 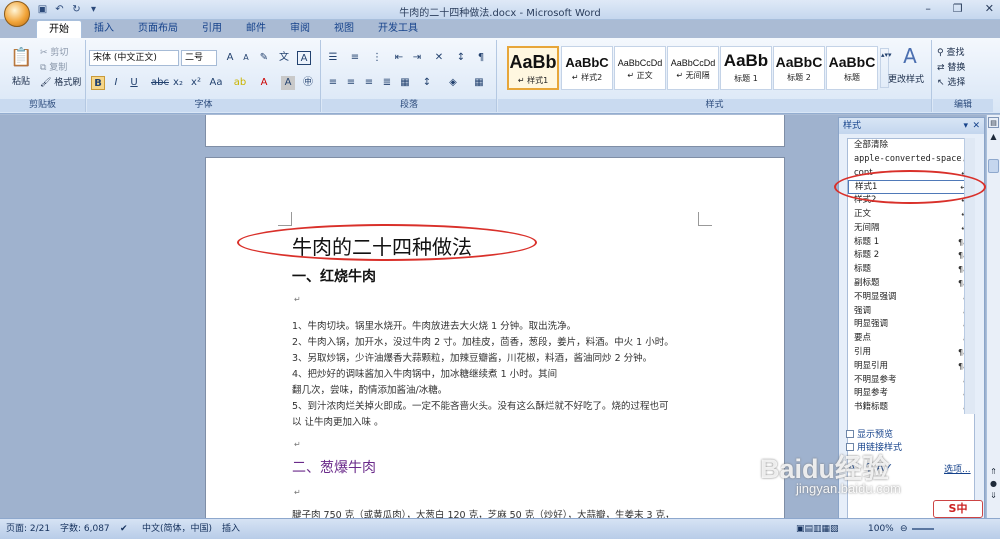 I want to click on style-item-no-spacing: AaBbCcDd ↵ 无间隔, so click(x=693, y=68).